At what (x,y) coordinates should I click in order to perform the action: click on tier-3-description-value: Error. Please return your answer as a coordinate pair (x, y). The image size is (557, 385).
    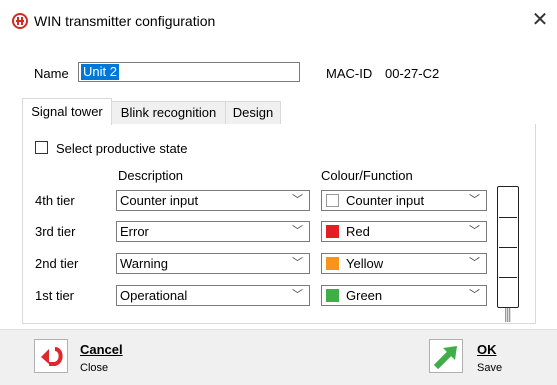
    Looking at the image, I should click on (134, 231).